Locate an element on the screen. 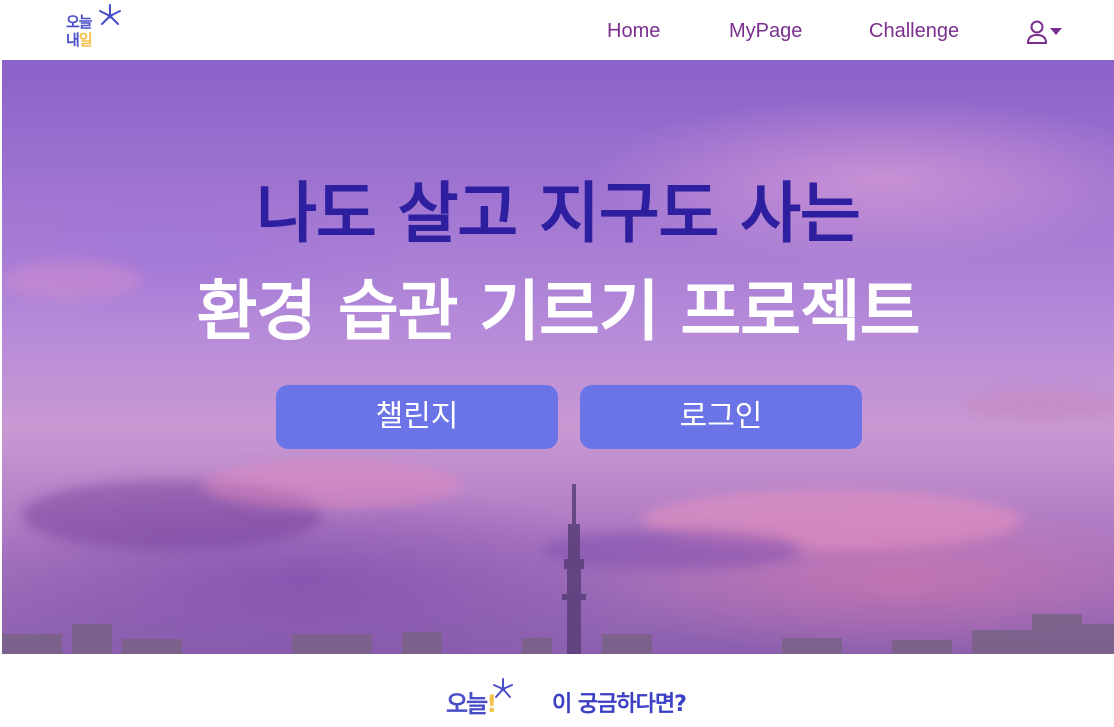 The width and height of the screenshot is (1114, 727). user-menu-dropdown is located at coordinates (1046, 32).